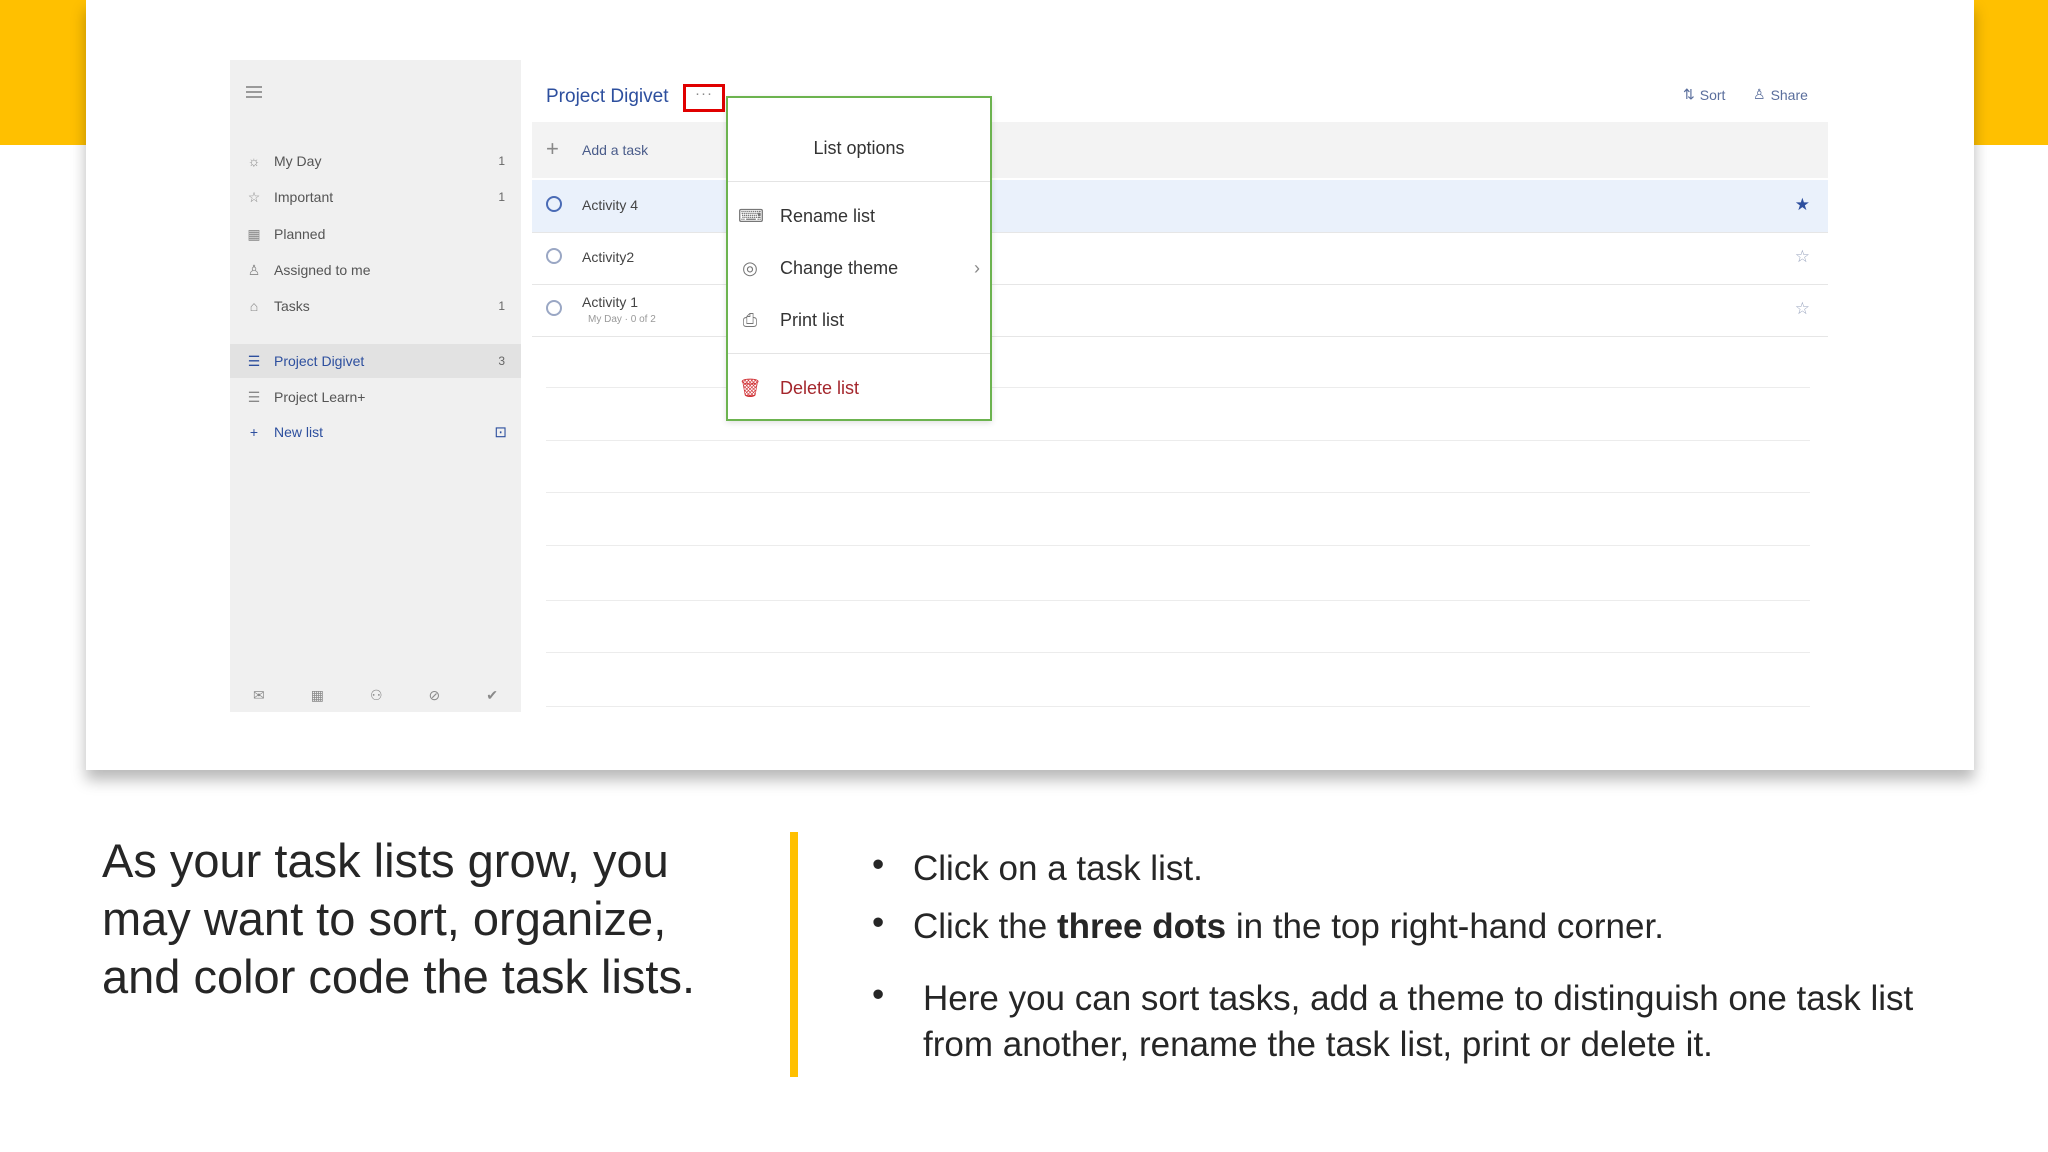 The height and width of the screenshot is (1152, 2048). I want to click on new-list-label: New list, so click(299, 432).